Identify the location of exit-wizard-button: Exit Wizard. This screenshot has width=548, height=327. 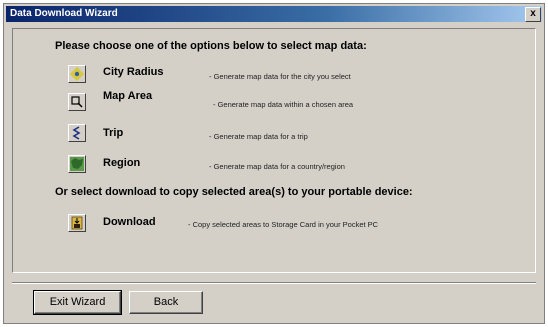
(77, 302).